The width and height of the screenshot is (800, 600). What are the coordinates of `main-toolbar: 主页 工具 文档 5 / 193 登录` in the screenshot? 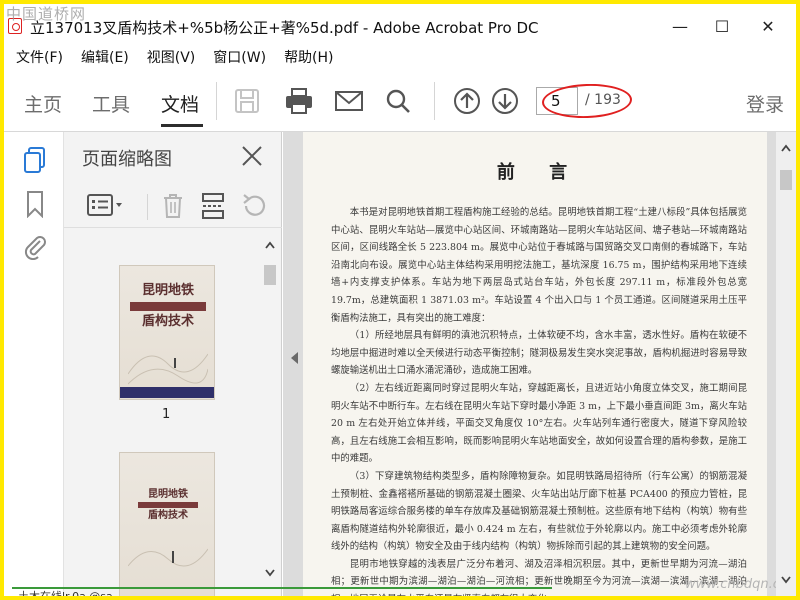 It's located at (400, 101).